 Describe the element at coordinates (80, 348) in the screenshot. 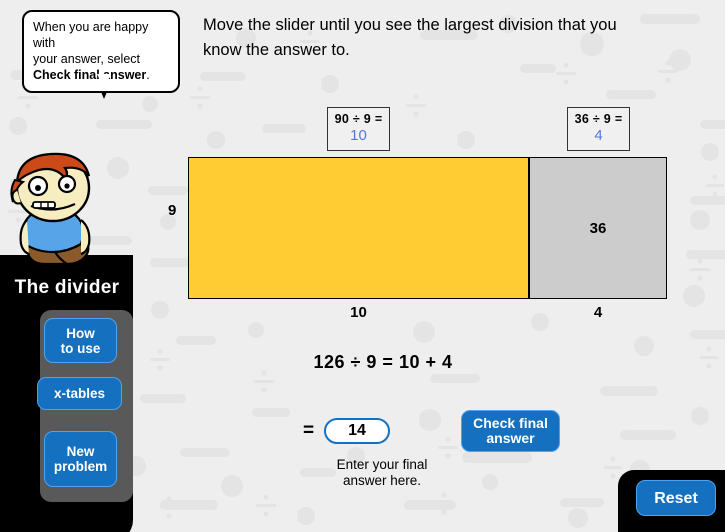

I see `how-to-use-label-line-2: to use` at that location.